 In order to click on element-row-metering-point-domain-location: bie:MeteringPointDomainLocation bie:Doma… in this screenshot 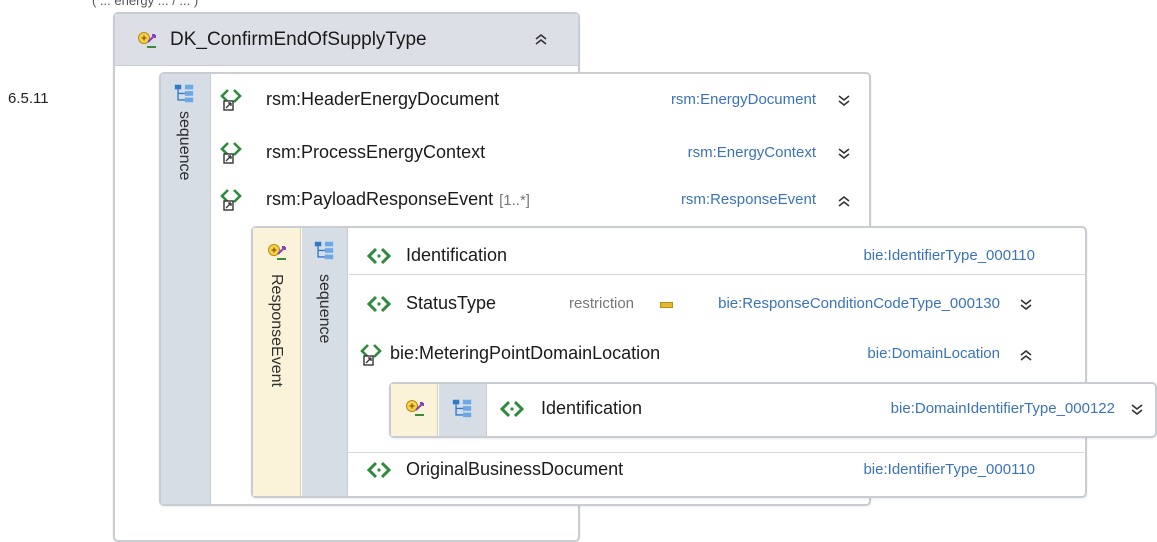, I will do `click(705, 355)`.